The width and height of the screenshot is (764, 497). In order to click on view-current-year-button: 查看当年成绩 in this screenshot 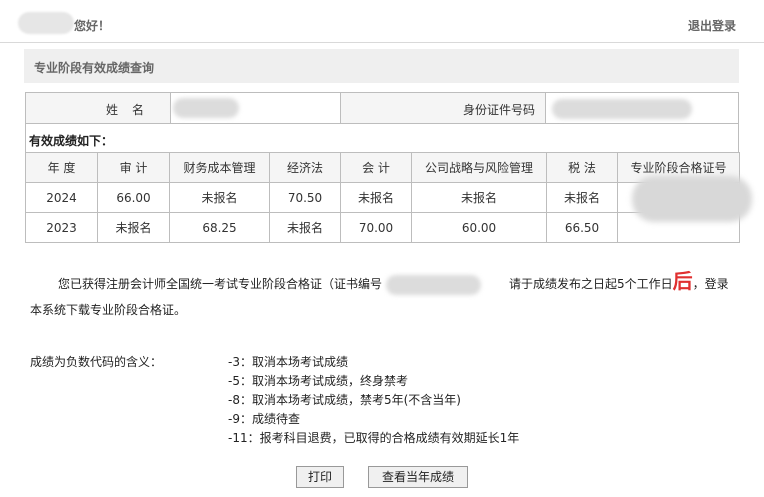, I will do `click(418, 477)`.